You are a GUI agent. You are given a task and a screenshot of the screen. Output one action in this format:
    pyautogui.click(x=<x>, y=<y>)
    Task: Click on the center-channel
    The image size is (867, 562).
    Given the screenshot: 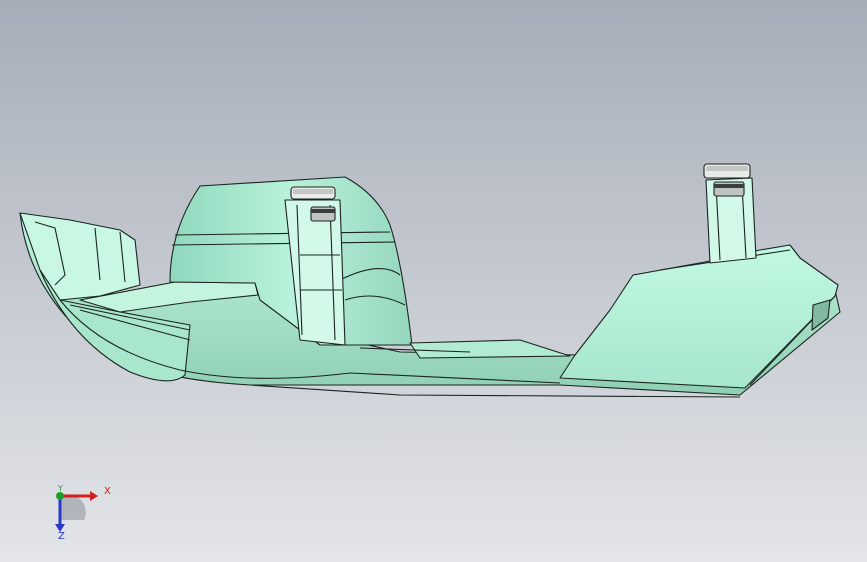 What is the action you would take?
    pyautogui.click(x=490, y=349)
    